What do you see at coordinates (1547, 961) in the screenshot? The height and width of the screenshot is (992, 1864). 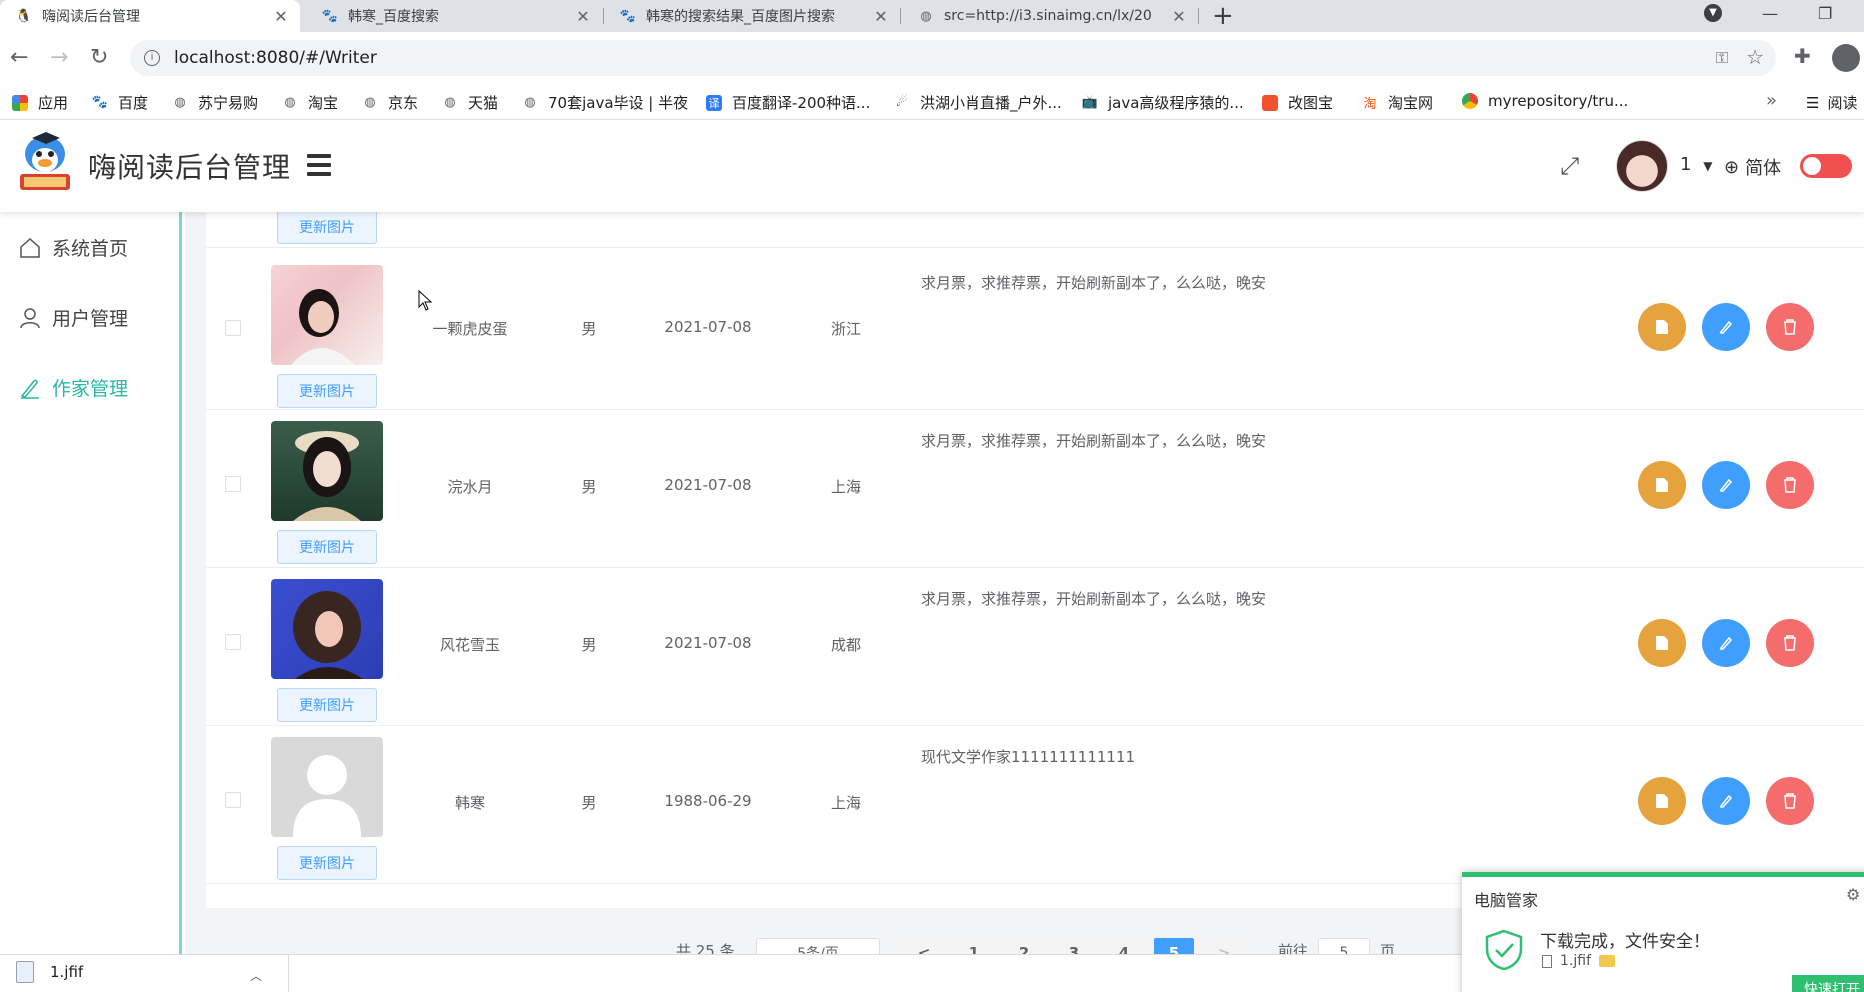 I see `file-icon` at bounding box center [1547, 961].